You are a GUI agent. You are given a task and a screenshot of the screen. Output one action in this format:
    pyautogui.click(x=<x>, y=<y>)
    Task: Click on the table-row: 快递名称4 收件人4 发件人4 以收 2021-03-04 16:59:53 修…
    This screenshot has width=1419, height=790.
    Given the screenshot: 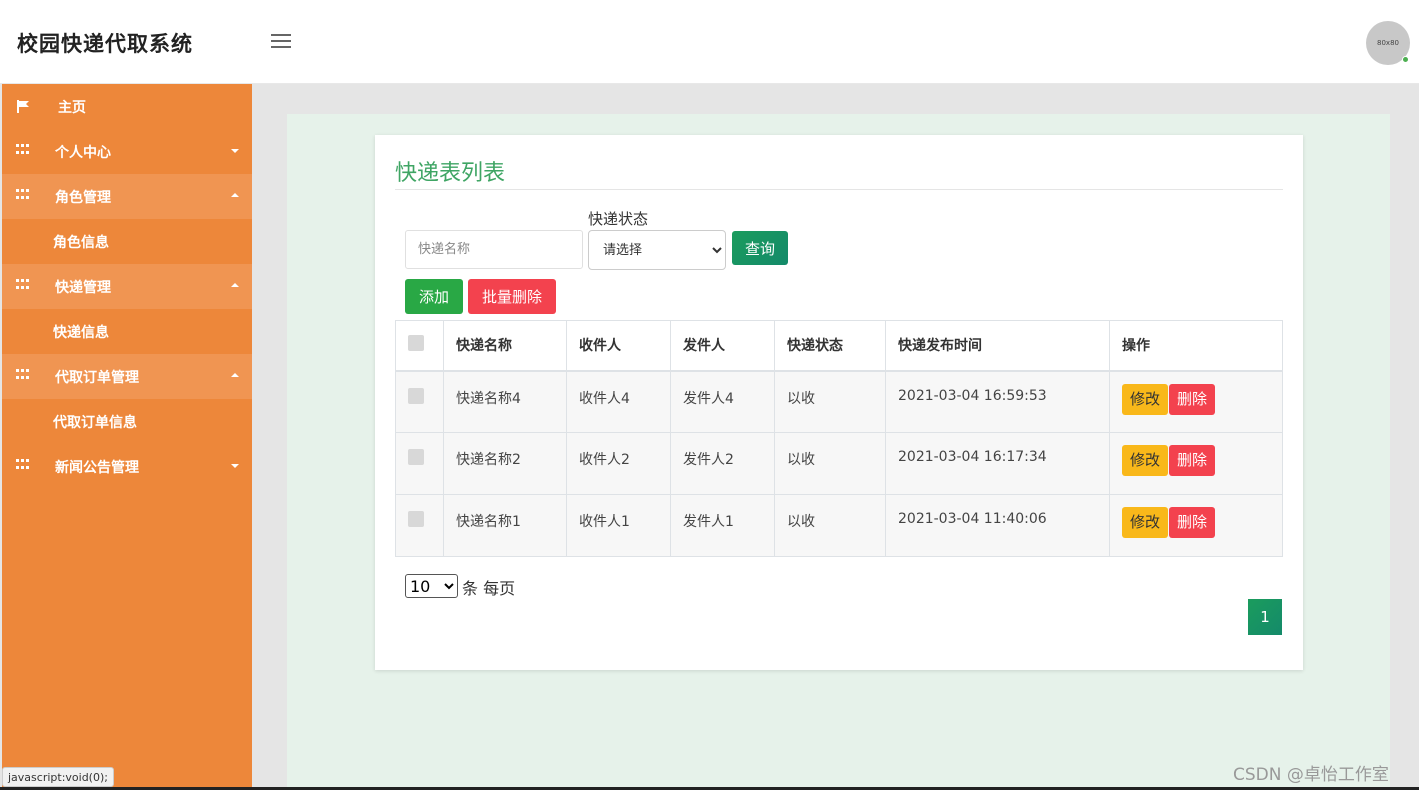 What is the action you would take?
    pyautogui.click(x=839, y=401)
    